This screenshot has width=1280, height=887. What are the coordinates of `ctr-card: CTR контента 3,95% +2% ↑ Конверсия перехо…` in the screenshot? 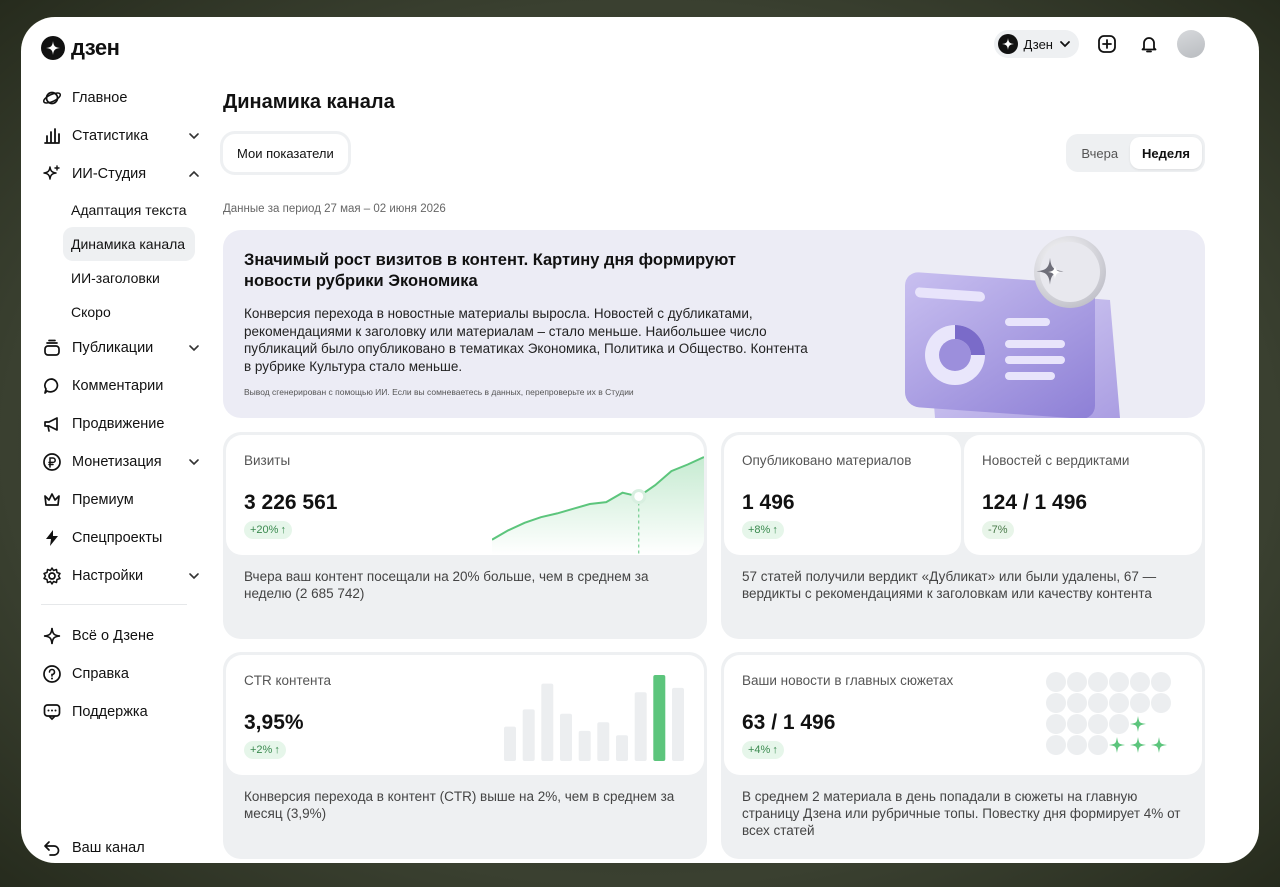 It's located at (465, 755).